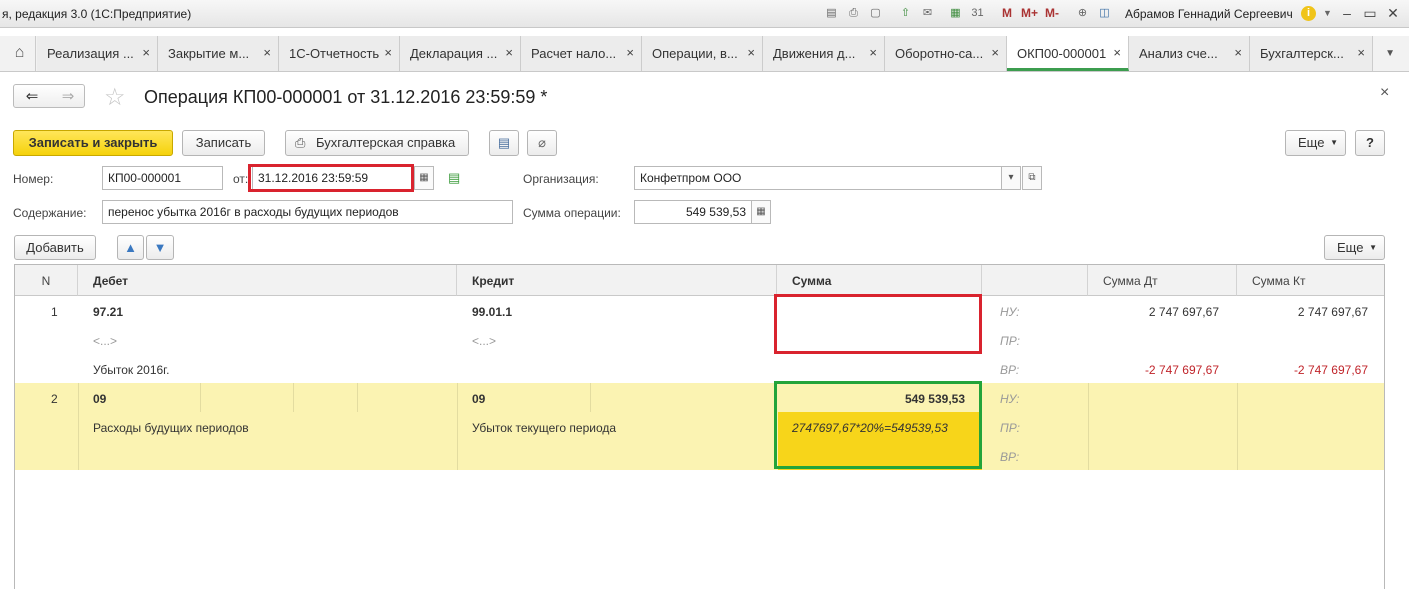 This screenshot has width=1409, height=589. I want to click on debit-account: 97.21, so click(108, 312).